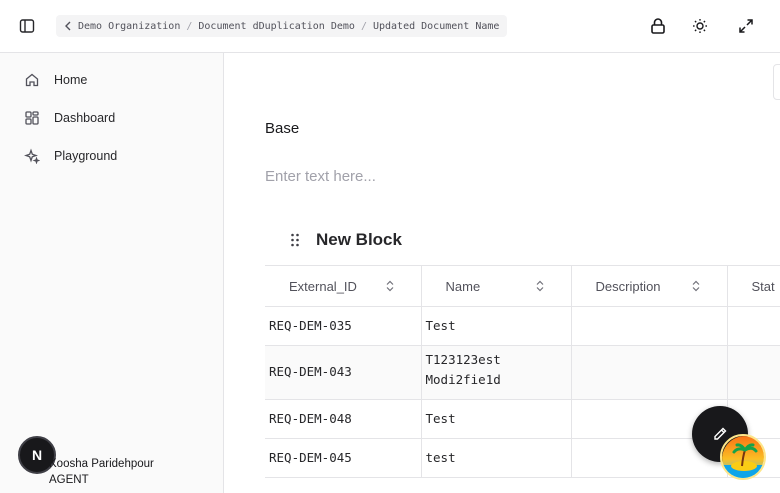  I want to click on home-icon, so click(32, 80).